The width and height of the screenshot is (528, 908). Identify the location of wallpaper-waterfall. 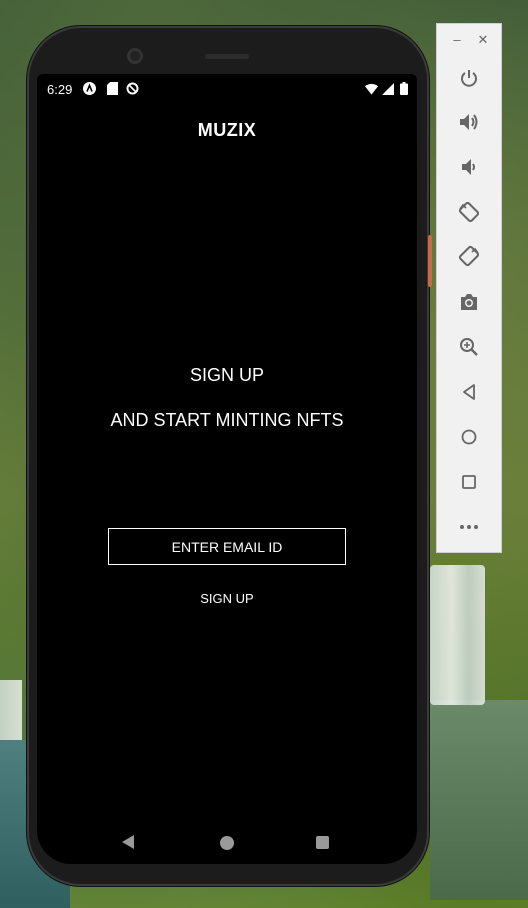
(457, 635).